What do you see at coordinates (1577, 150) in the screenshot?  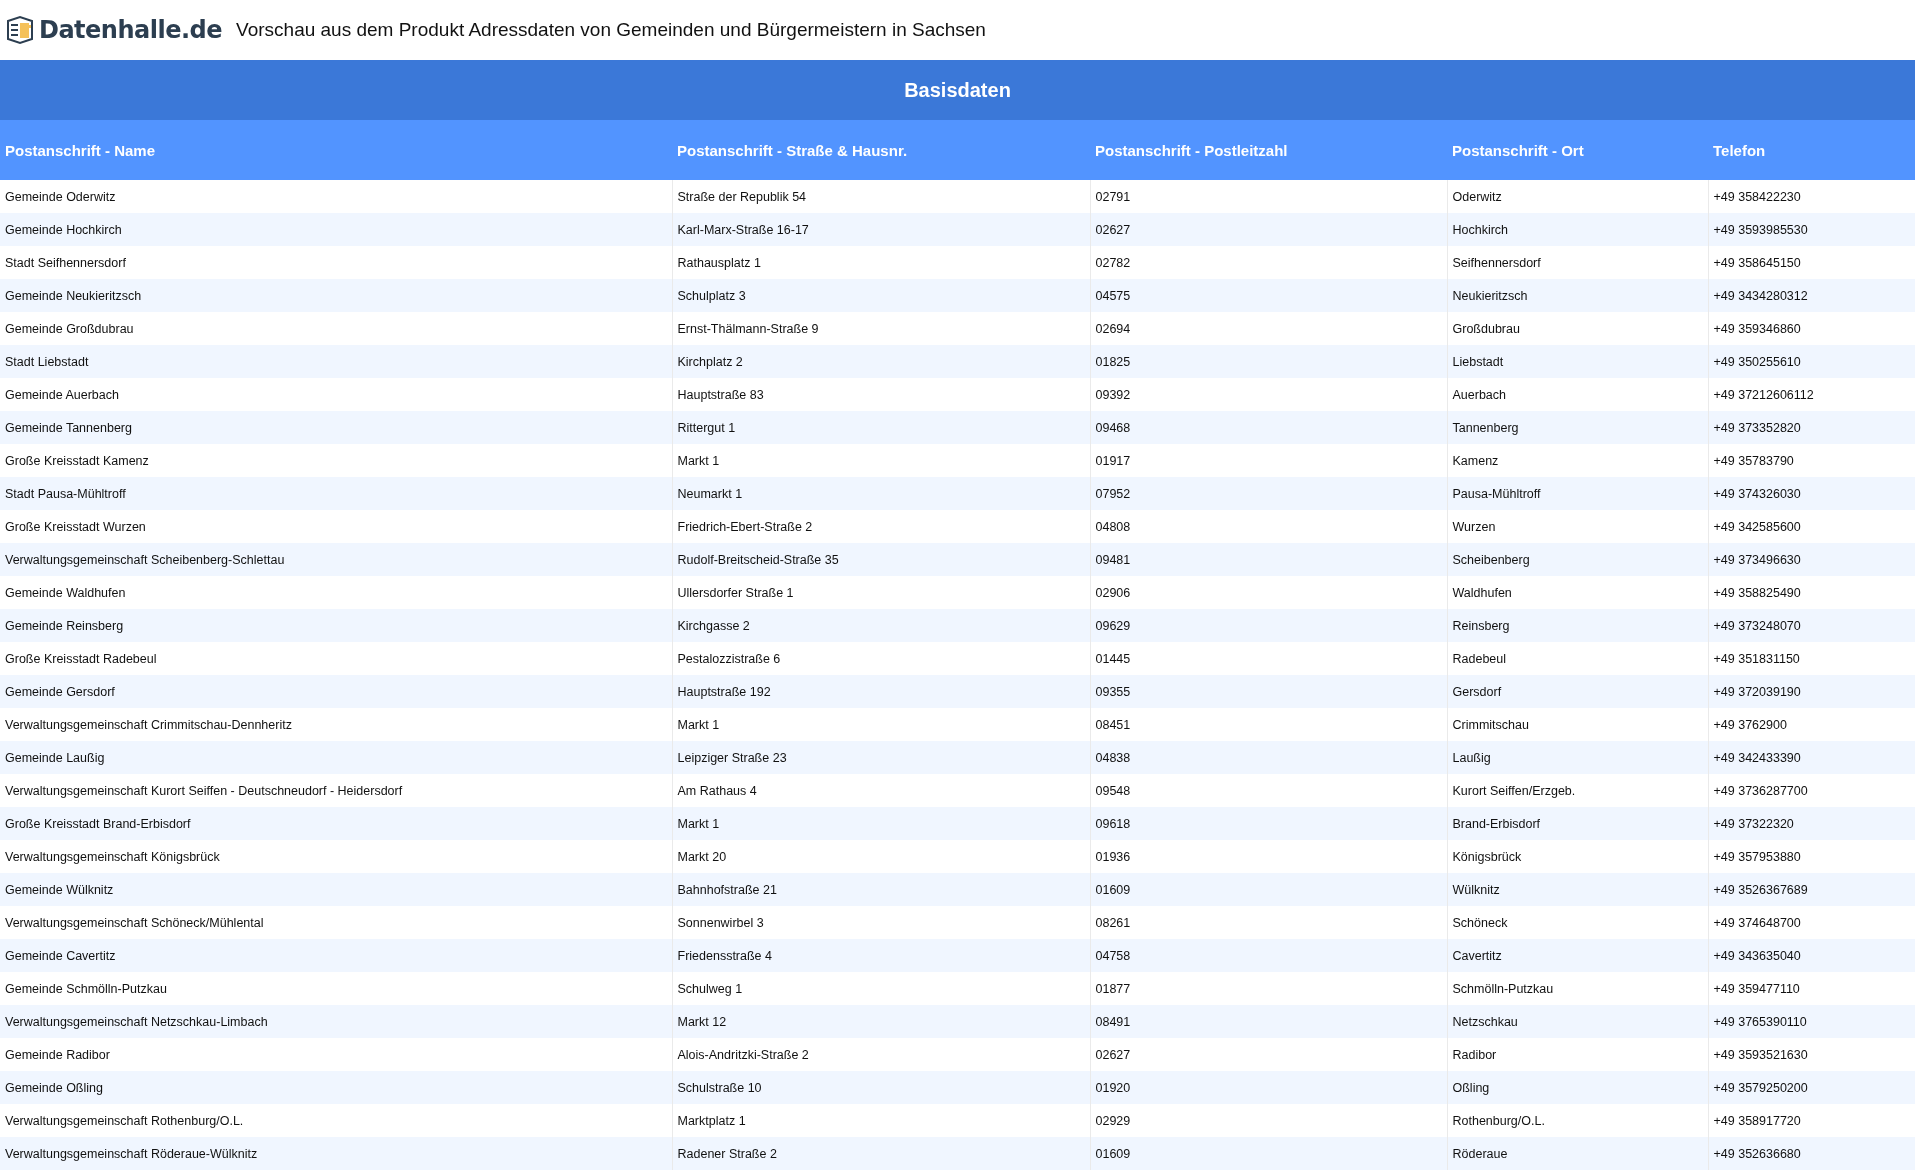 I see `column-header: Postanschrift - Ort` at bounding box center [1577, 150].